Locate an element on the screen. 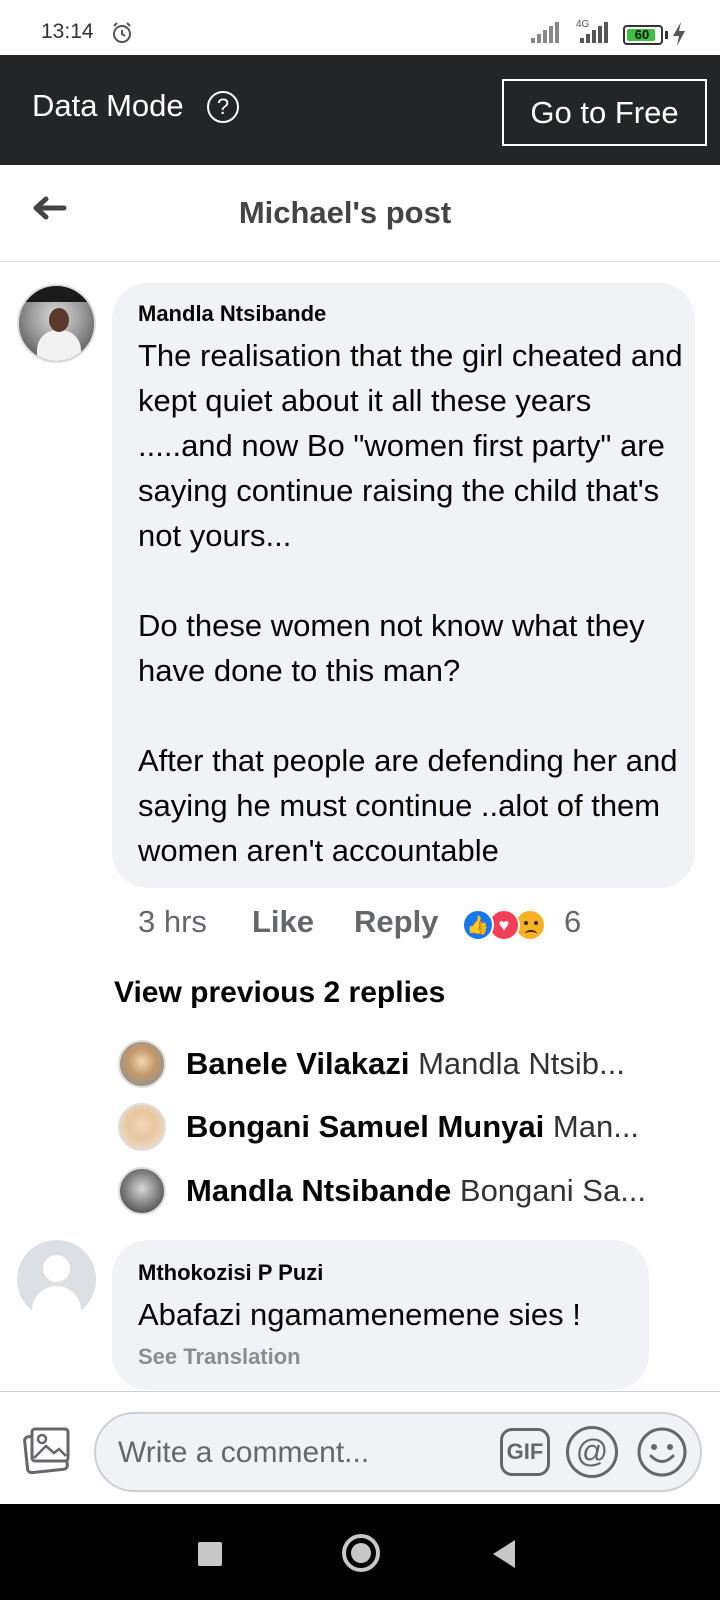  signal-icon is located at coordinates (545, 32).